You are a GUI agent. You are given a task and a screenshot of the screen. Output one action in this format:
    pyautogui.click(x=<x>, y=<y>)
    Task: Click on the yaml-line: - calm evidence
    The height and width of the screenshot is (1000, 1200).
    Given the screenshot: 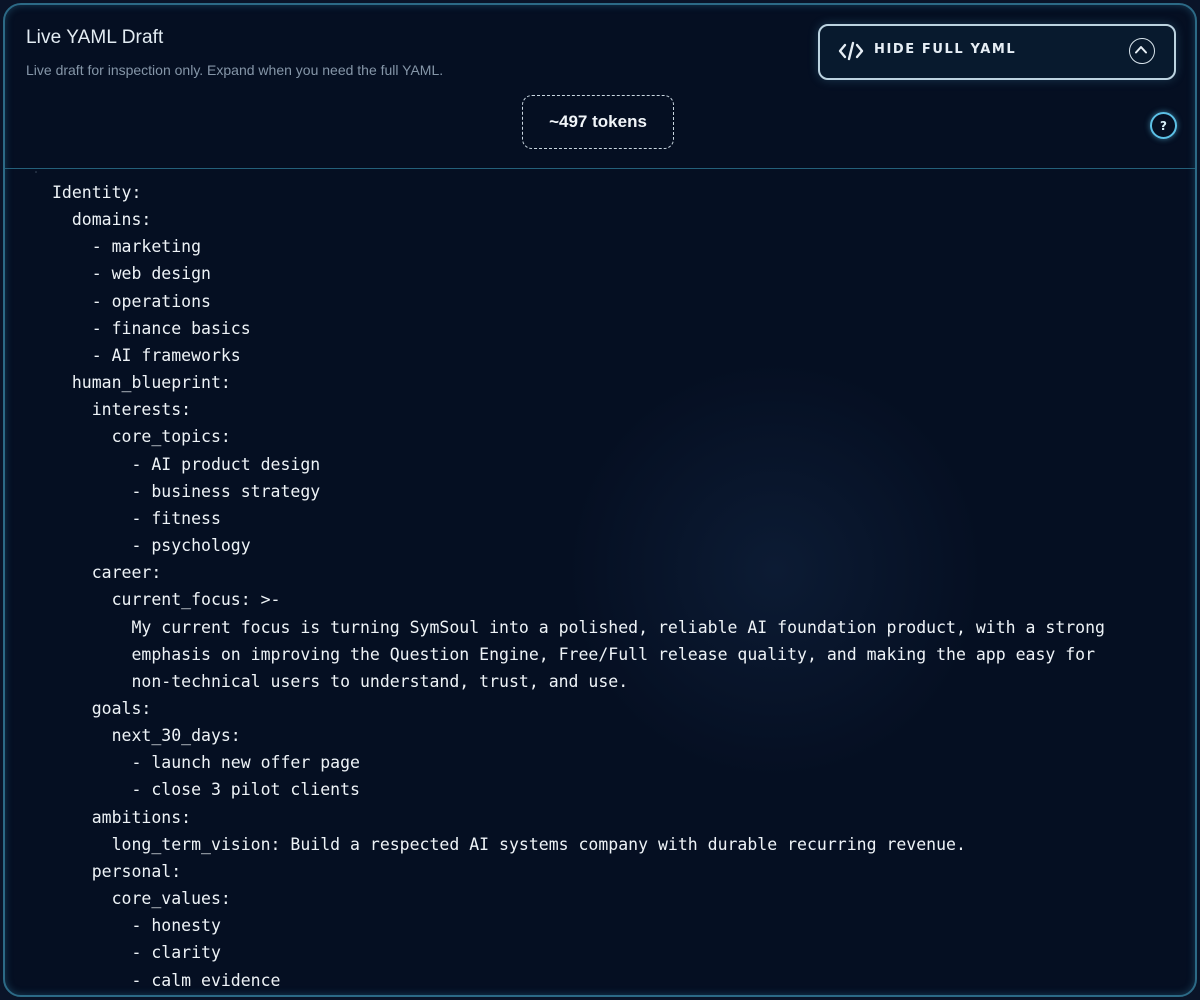 What is the action you would take?
    pyautogui.click(x=166, y=980)
    